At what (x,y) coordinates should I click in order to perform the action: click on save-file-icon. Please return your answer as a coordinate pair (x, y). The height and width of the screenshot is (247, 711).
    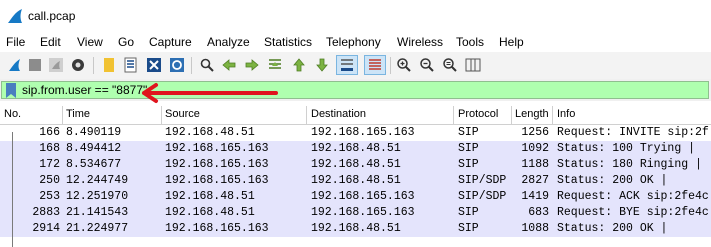
    Looking at the image, I should click on (131, 65).